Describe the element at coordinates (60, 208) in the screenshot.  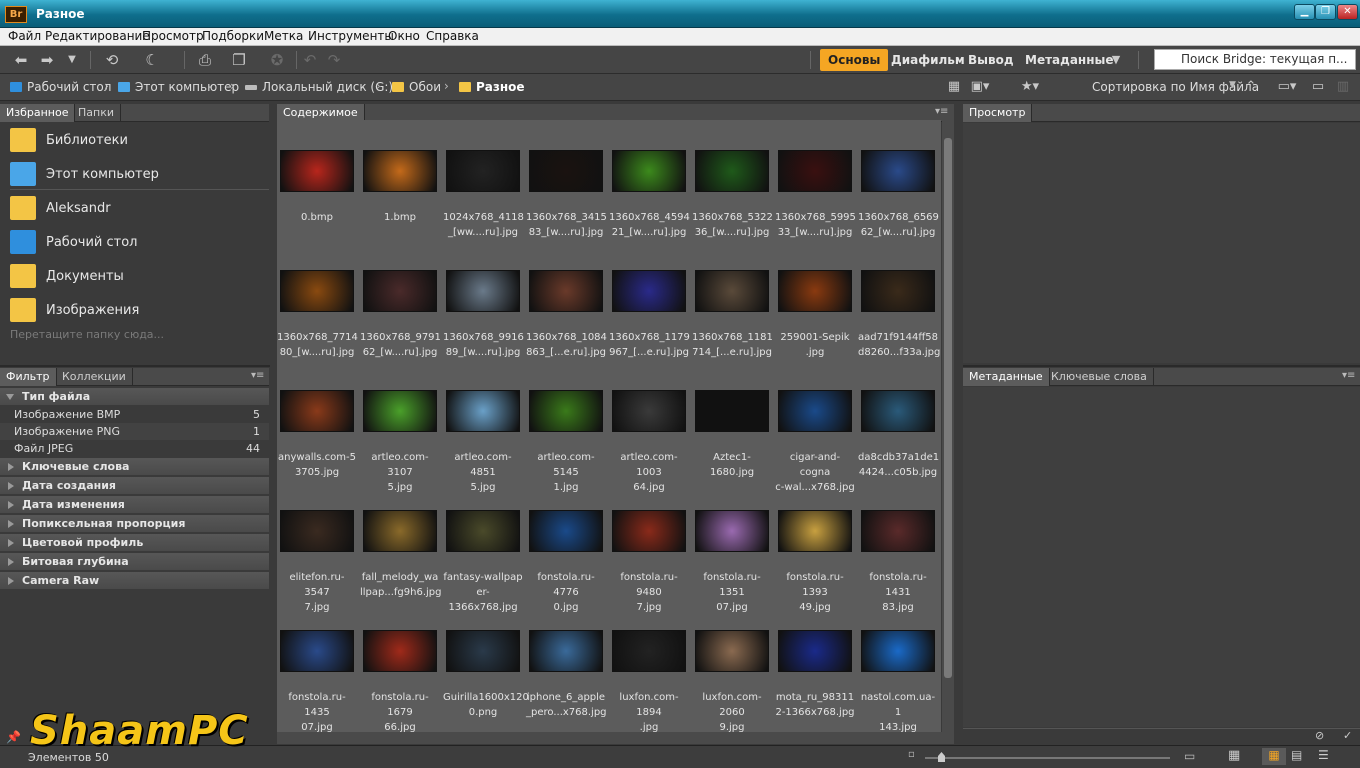
I see `favorite-item: Aleksandr` at that location.